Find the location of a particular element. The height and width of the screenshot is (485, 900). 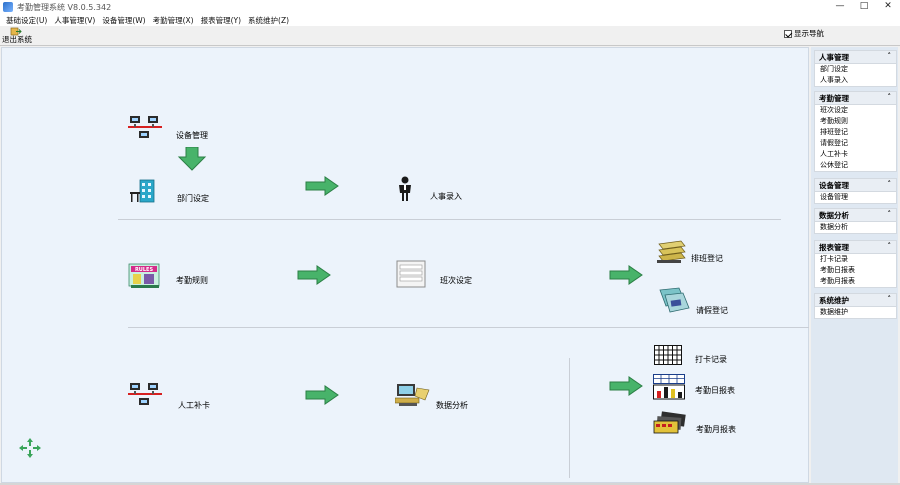

nav-group-reports: 报表管理 ˄ 打卡记录 考勤日报表 考勤月报表 is located at coordinates (855, 264).